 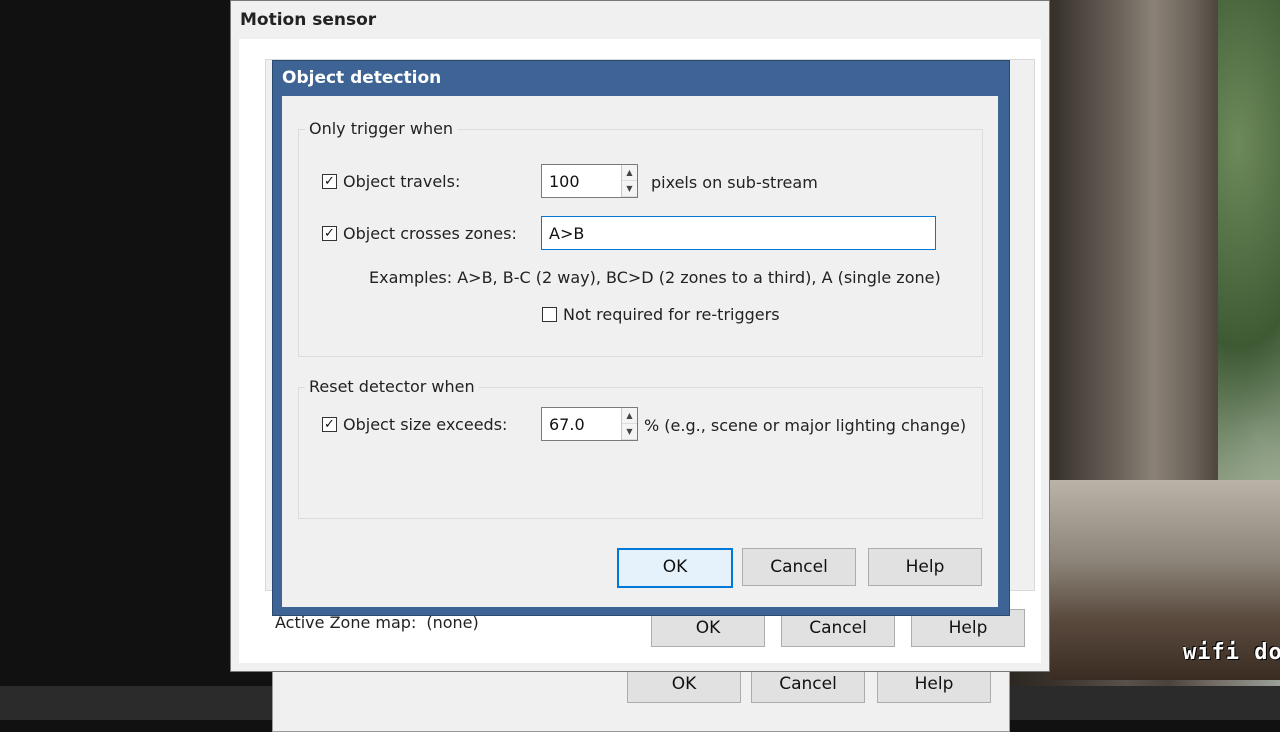 What do you see at coordinates (1138, 260) in the screenshot?
I see `camera-pillar` at bounding box center [1138, 260].